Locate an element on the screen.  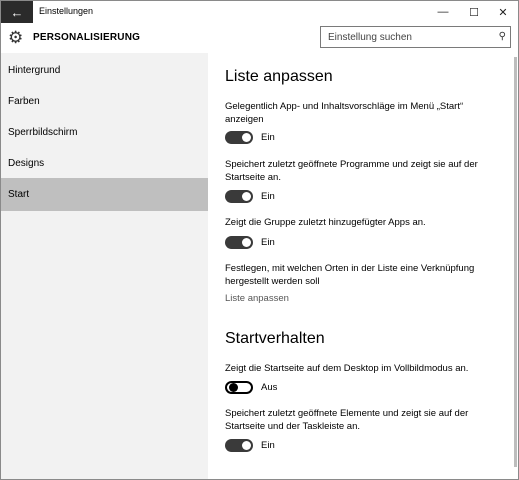
minimize-icon: — is located at coordinates (443, 12).